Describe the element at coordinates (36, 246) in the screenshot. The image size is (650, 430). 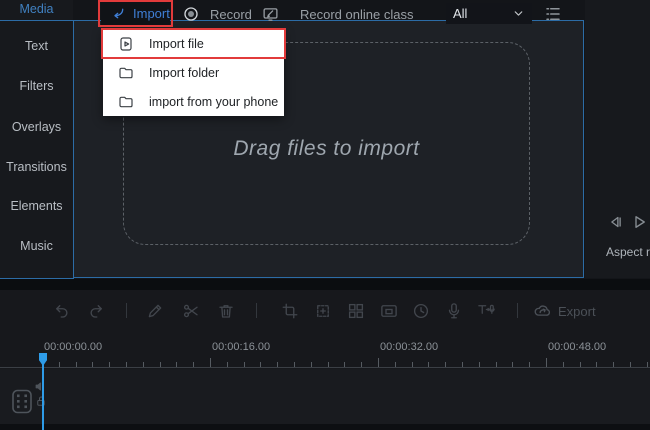
I see `sidebar-item-music: Music` at that location.